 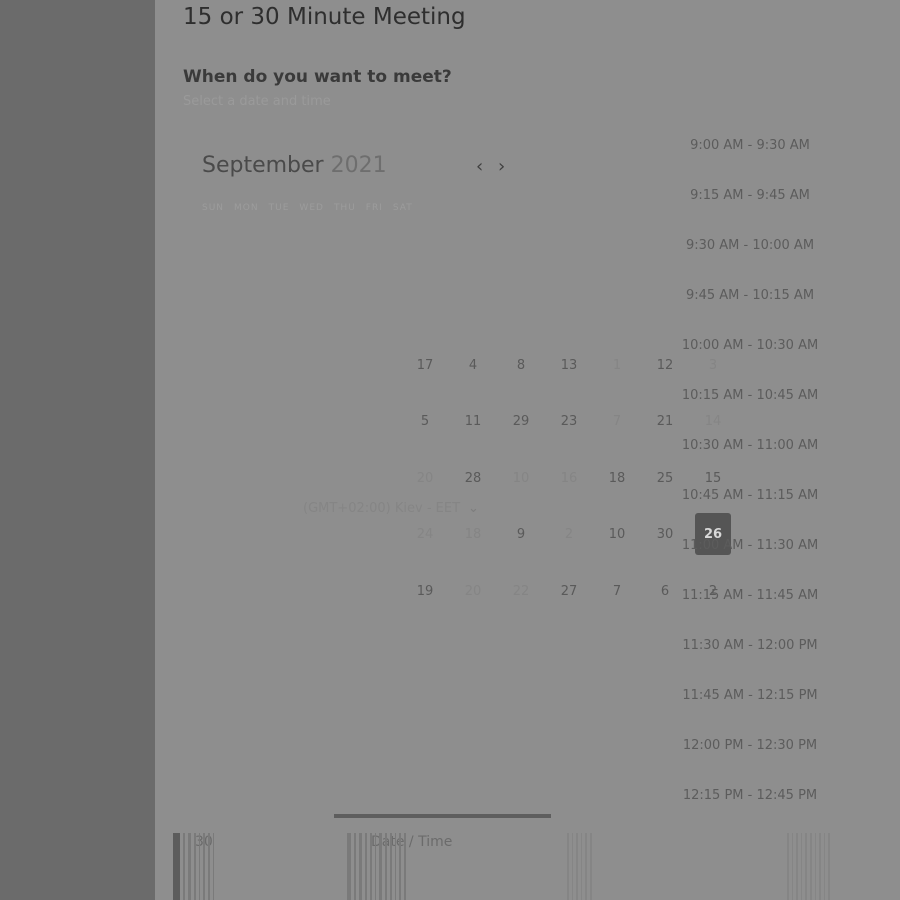 What do you see at coordinates (402, 208) in the screenshot?
I see `weekday-label: SAT` at bounding box center [402, 208].